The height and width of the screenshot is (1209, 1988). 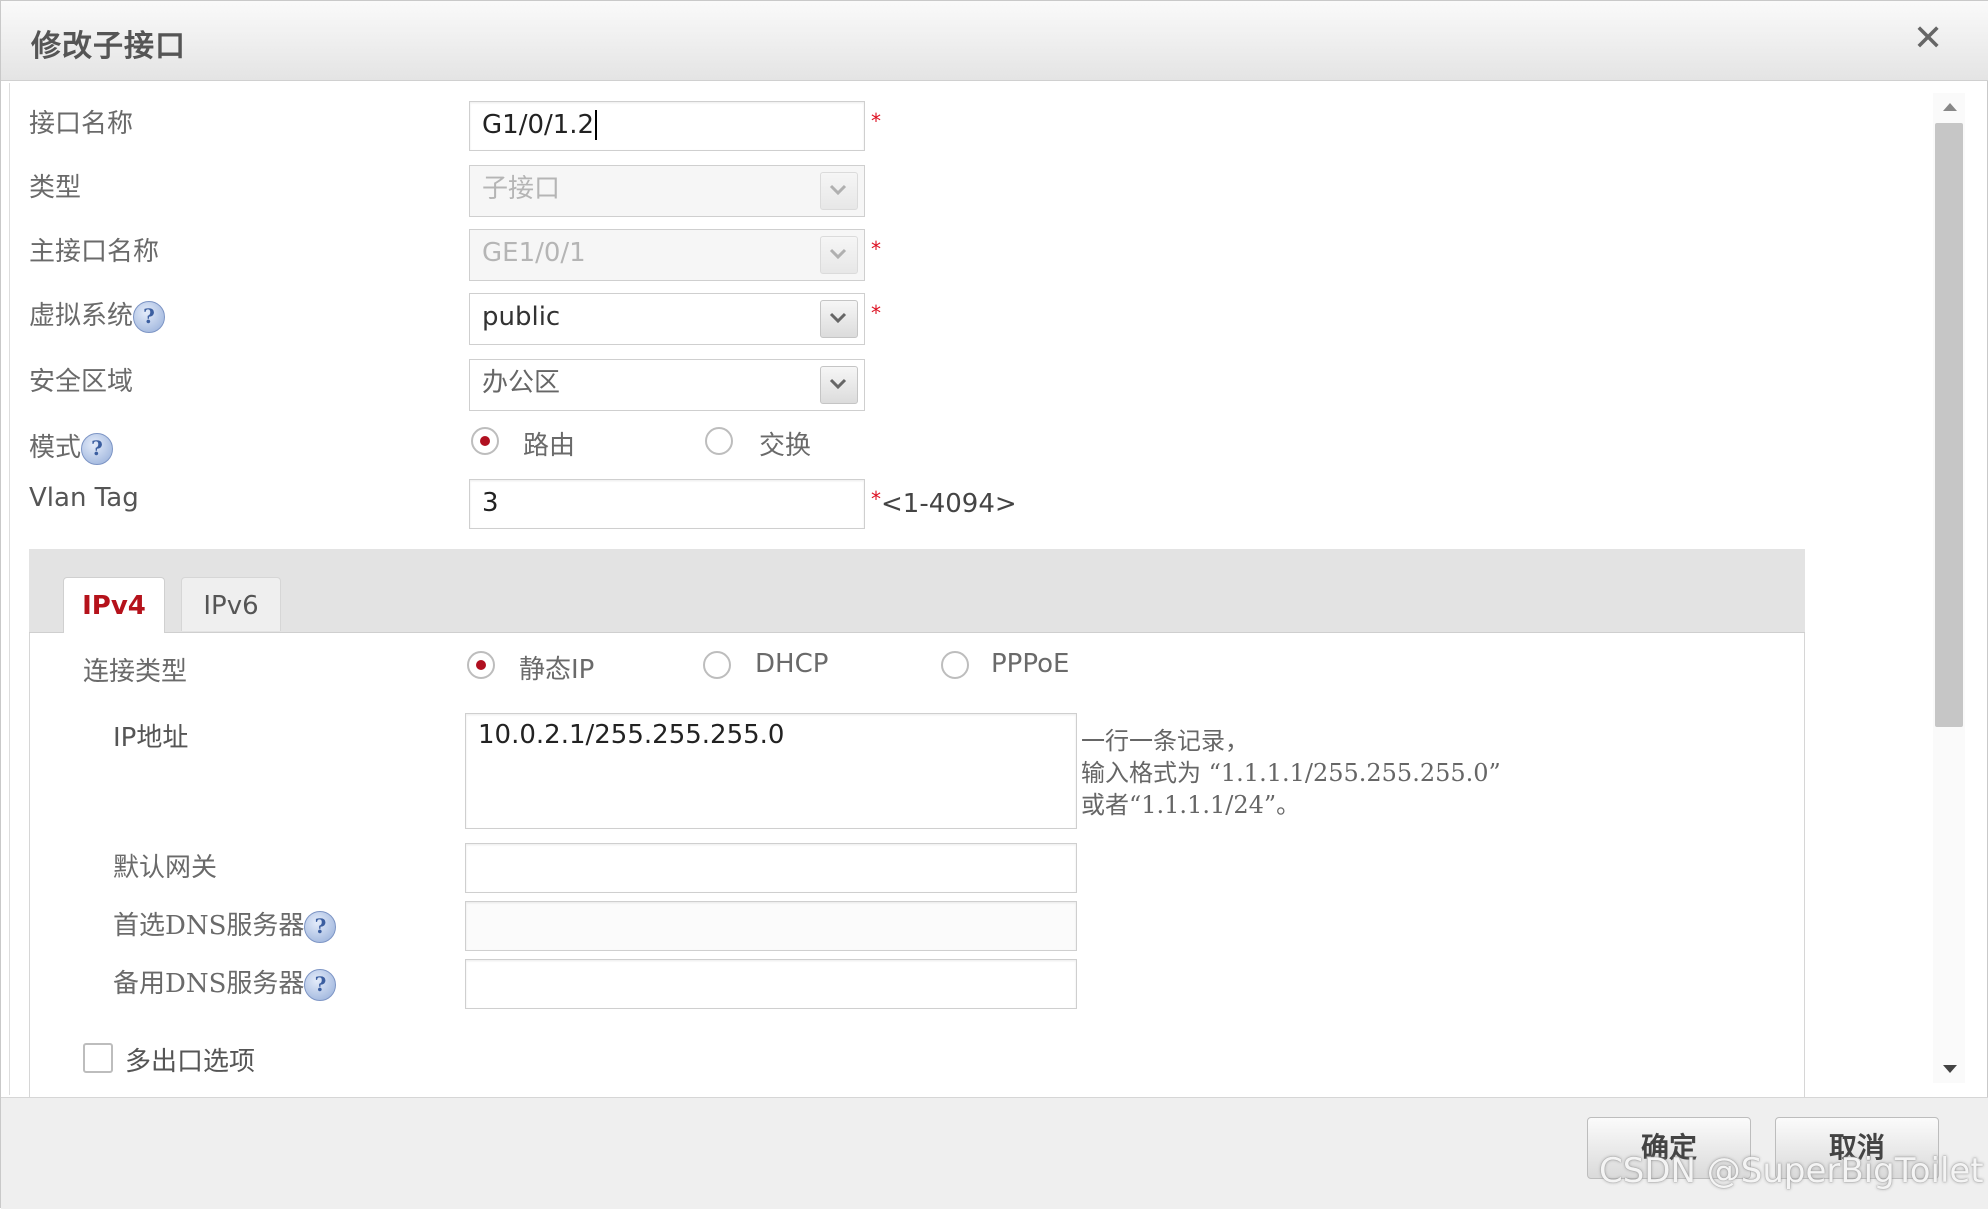 What do you see at coordinates (667, 255) in the screenshot?
I see `main-interface-select: GE1/0/1` at bounding box center [667, 255].